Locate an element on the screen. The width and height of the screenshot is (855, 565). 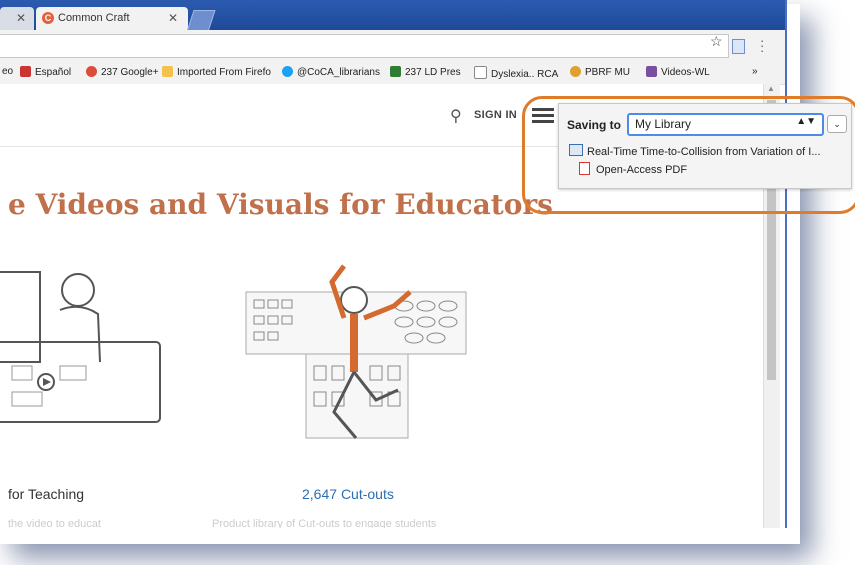
toolbar: ☆ · · · is located at coordinates (392, 45).